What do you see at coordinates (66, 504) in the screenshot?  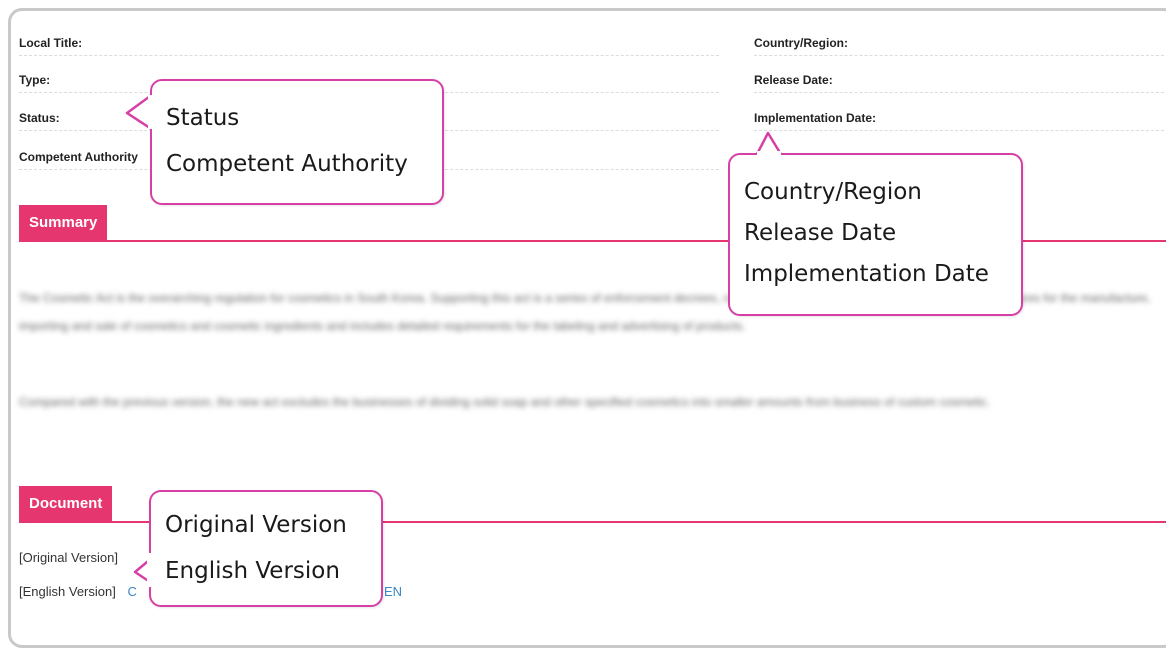 I see `document-section-tab: Document` at bounding box center [66, 504].